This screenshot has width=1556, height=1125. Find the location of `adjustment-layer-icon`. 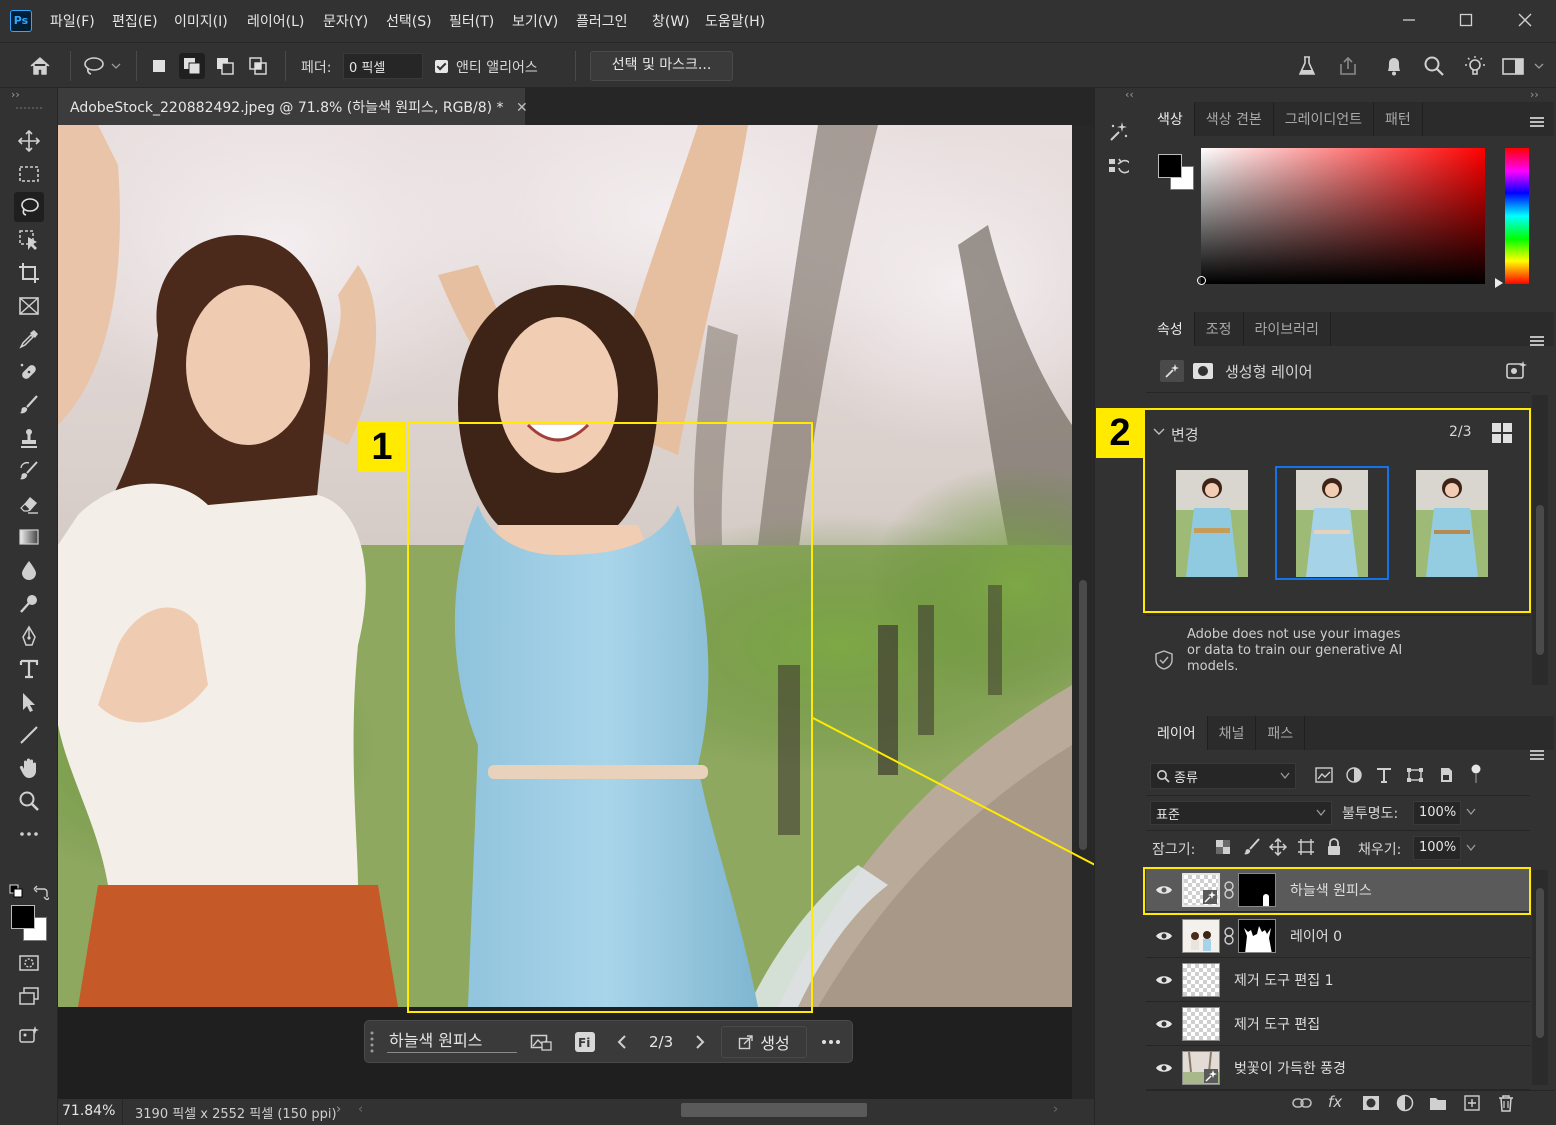

adjustment-layer-icon is located at coordinates (1405, 1103).